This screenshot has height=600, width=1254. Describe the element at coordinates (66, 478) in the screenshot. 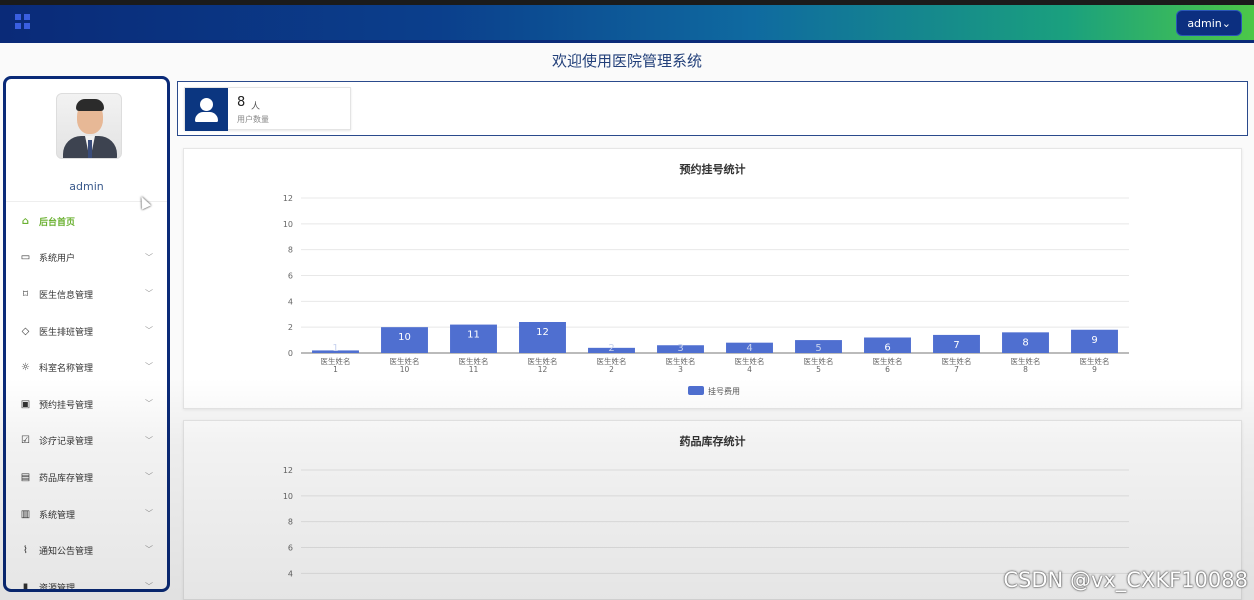

I see `sidebar-item-label: 药品库存管理` at that location.